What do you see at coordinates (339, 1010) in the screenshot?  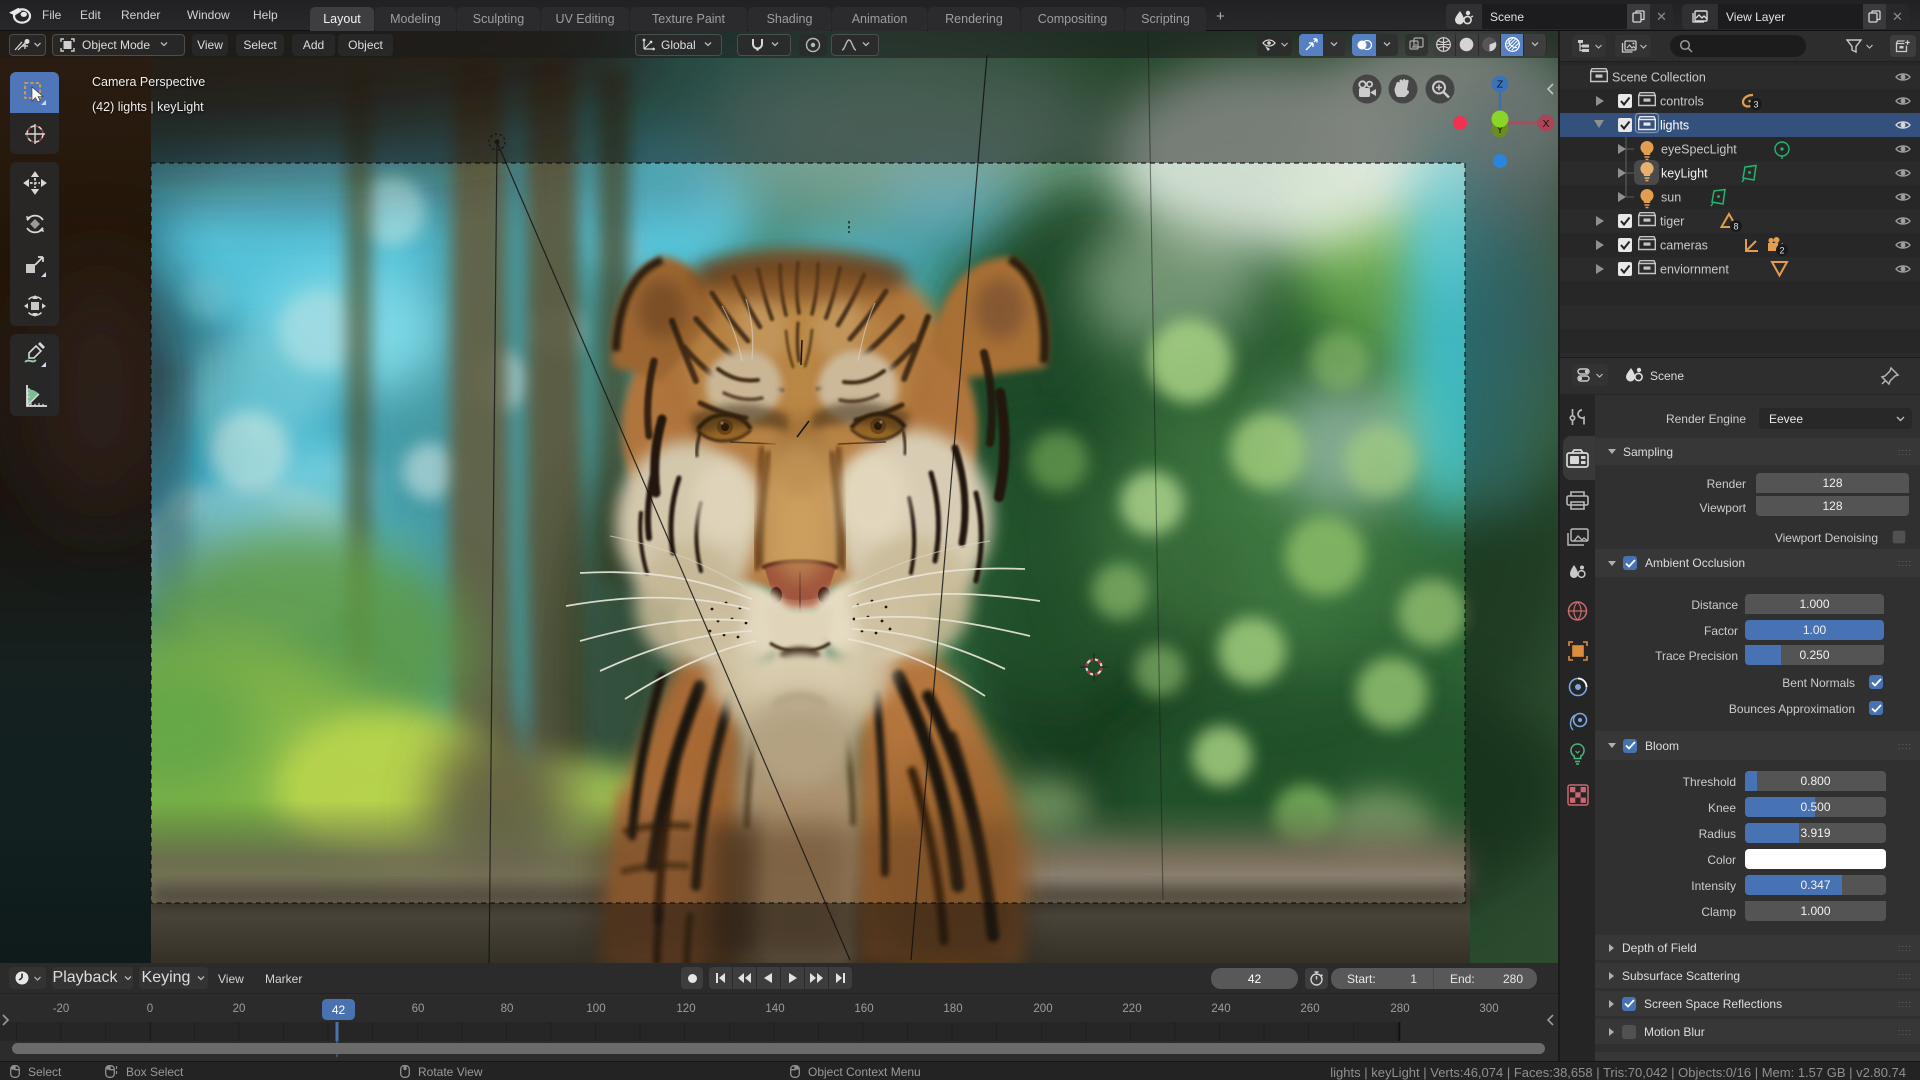 I see `svg-text: 42` at bounding box center [339, 1010].